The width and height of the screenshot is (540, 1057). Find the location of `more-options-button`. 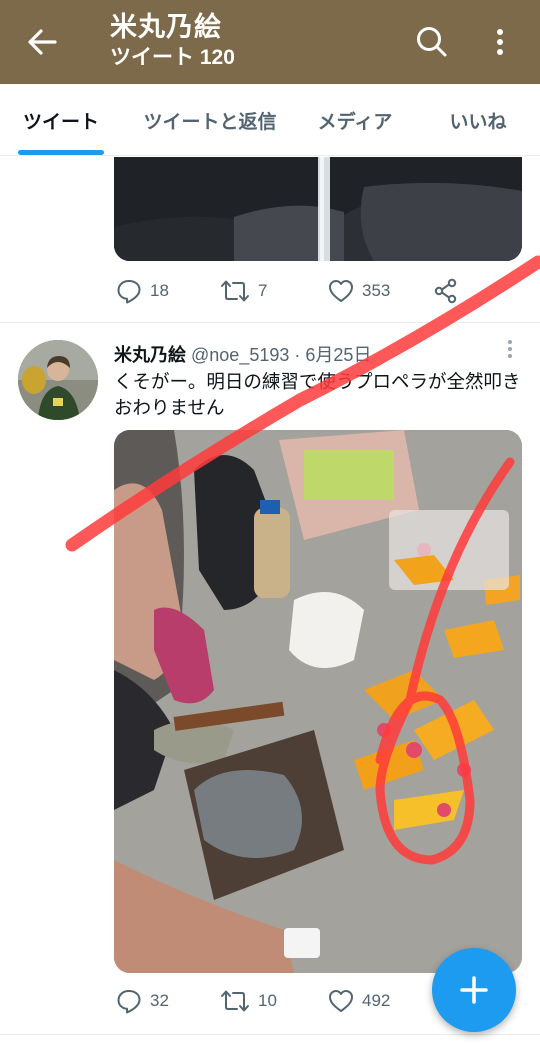

more-options-button is located at coordinates (500, 42).